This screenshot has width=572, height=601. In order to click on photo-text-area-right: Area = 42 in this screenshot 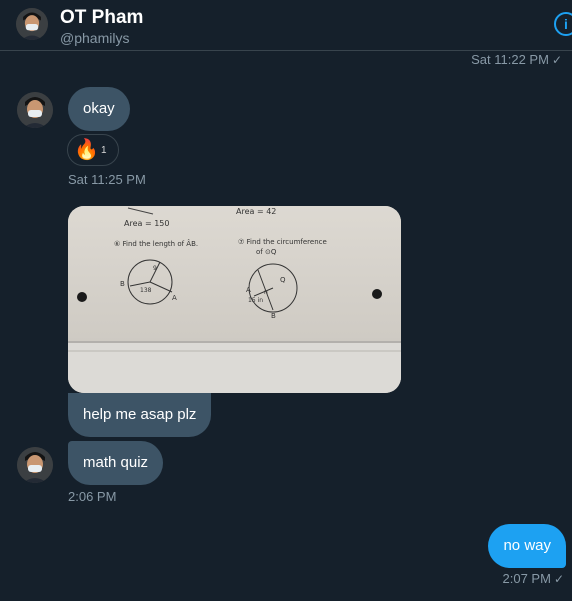, I will do `click(256, 211)`.